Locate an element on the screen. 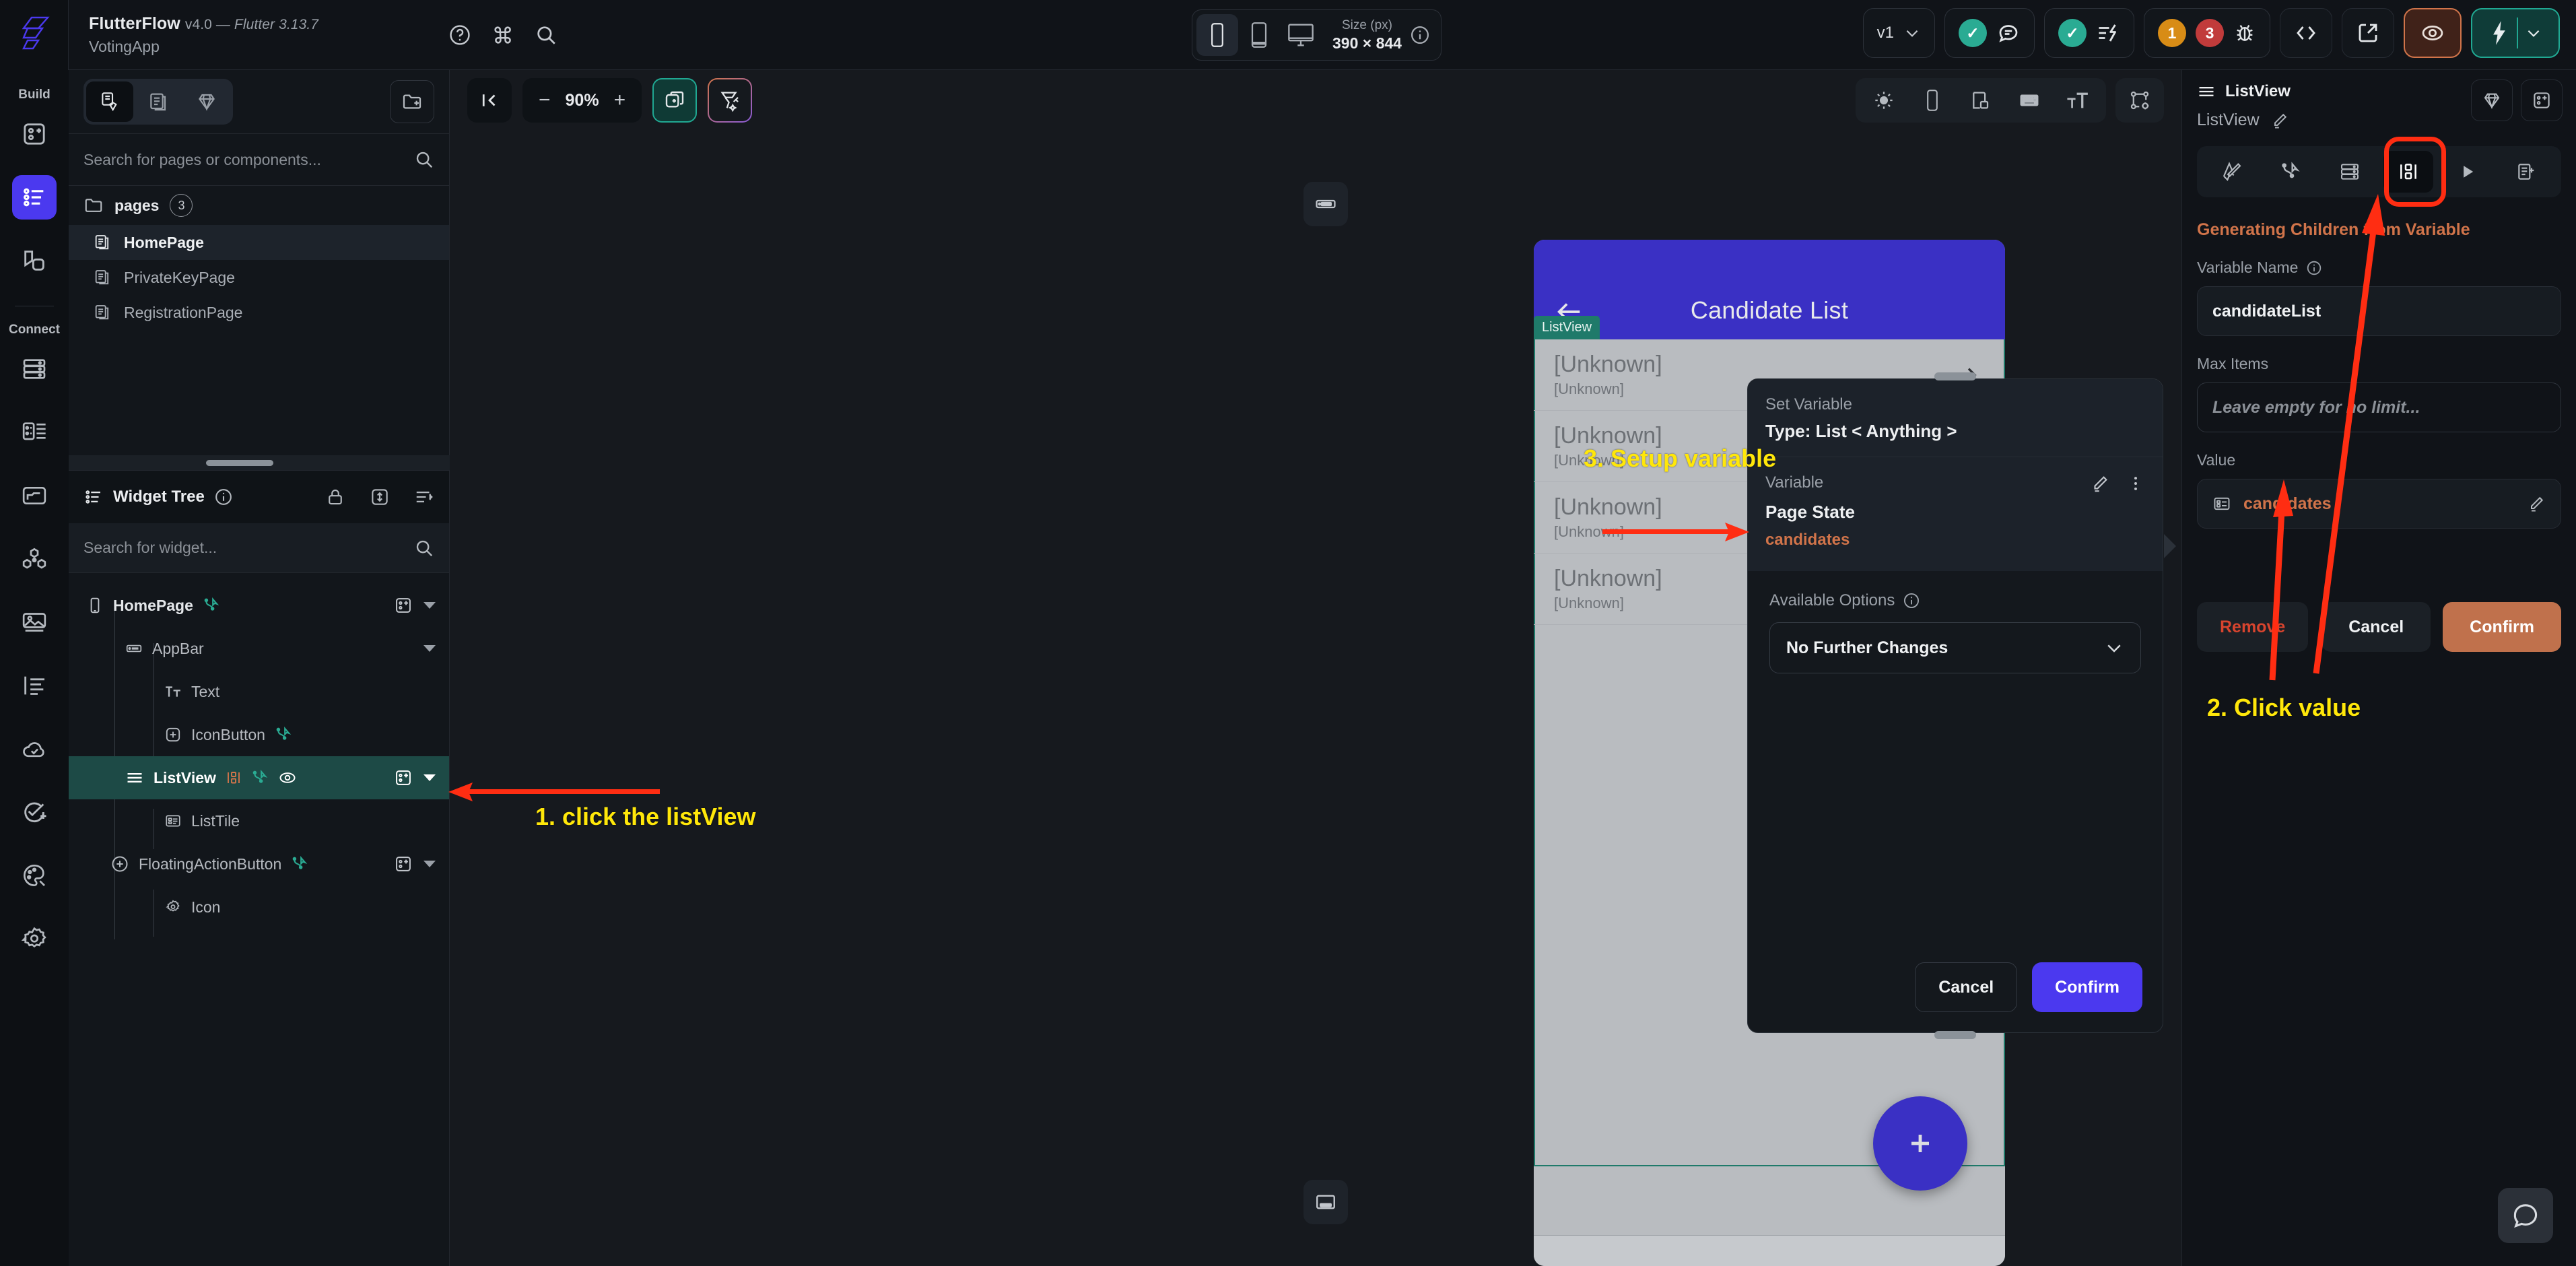  tree-node-homepage: HomePage is located at coordinates (259, 605).